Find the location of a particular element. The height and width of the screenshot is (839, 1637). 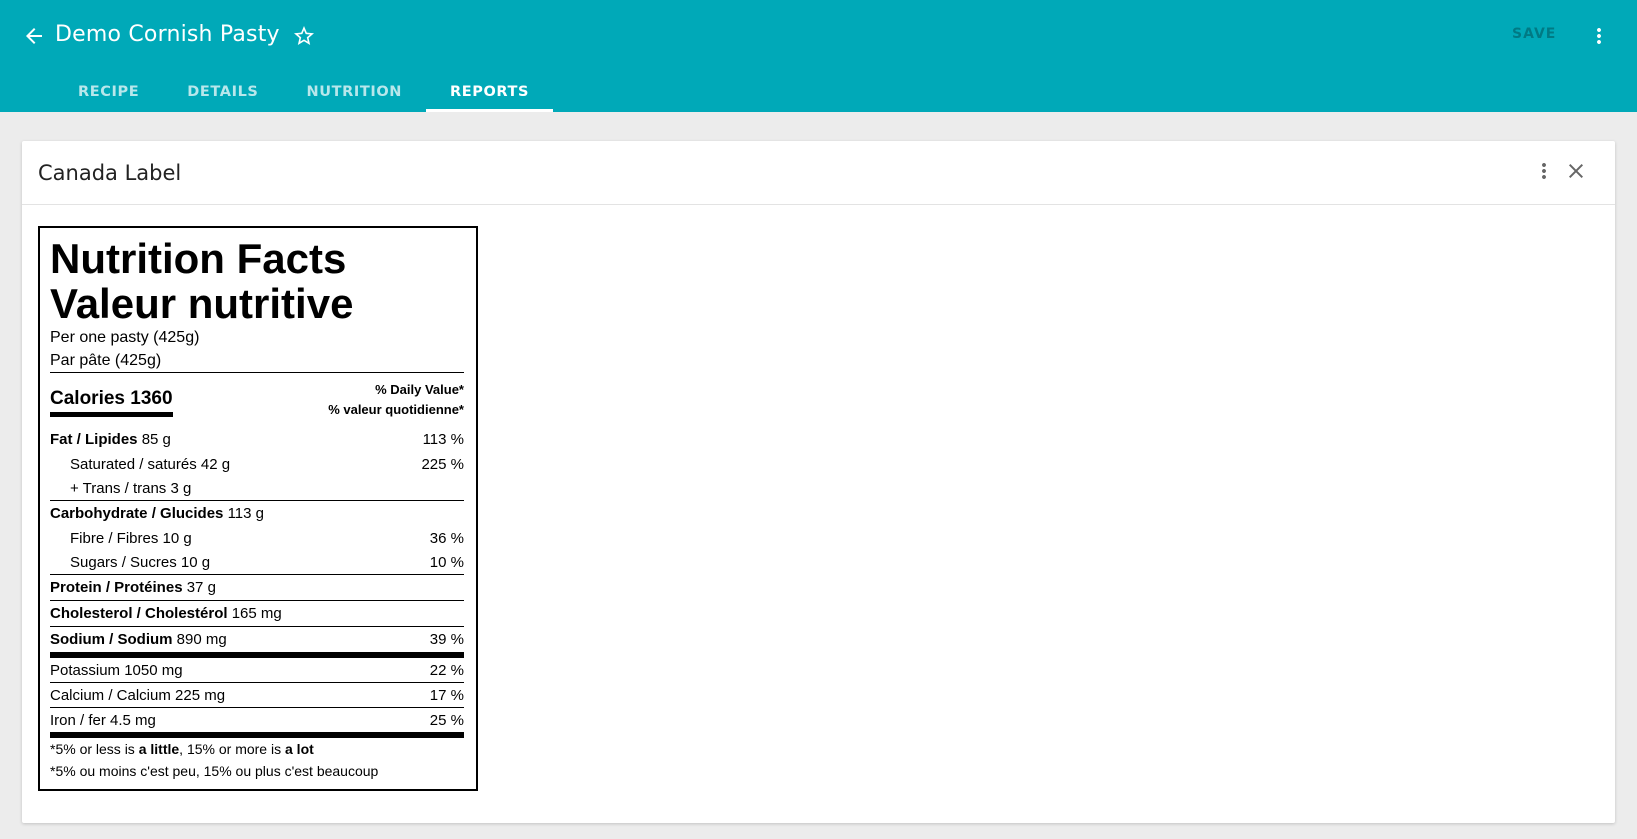

nutrient-row-saturated: Saturated / saturés 42 g 225 % is located at coordinates (257, 464).